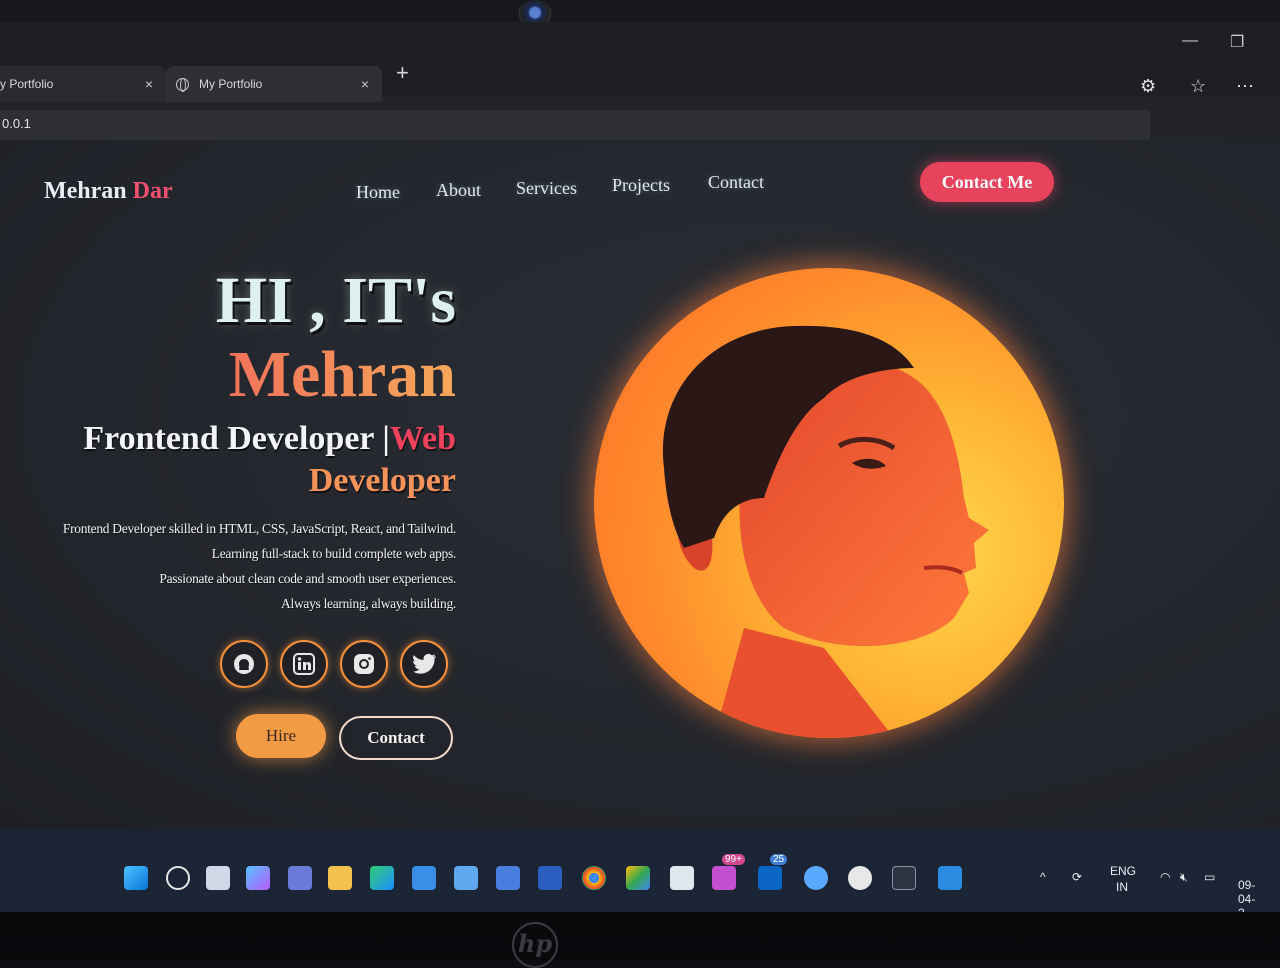  What do you see at coordinates (258, 878) in the screenshot?
I see `copilot-icon` at bounding box center [258, 878].